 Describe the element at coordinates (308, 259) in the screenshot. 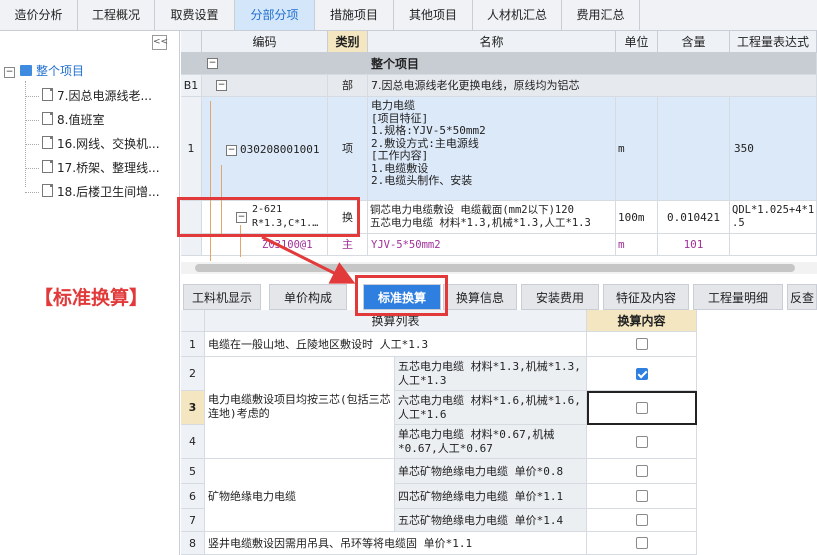

I see `annotation-arrow` at that location.